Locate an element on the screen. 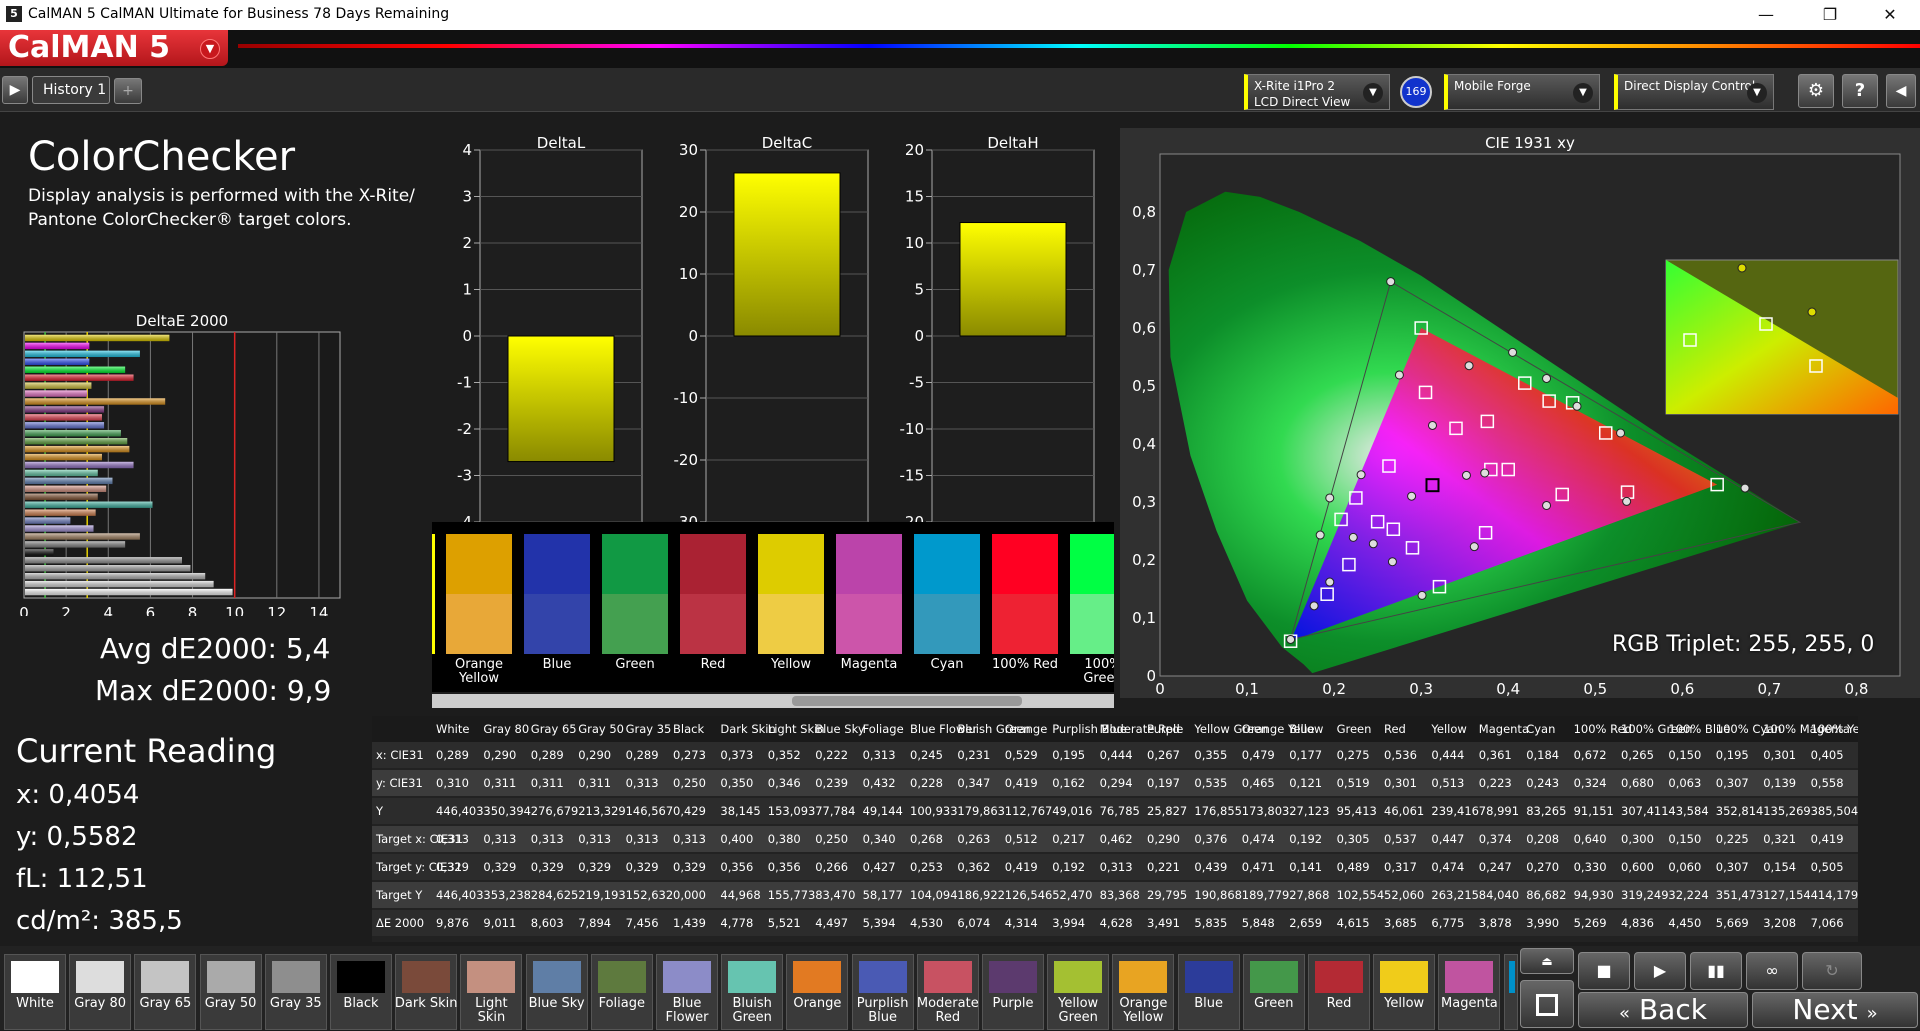  swatch-button: Green is located at coordinates (1273, 992).